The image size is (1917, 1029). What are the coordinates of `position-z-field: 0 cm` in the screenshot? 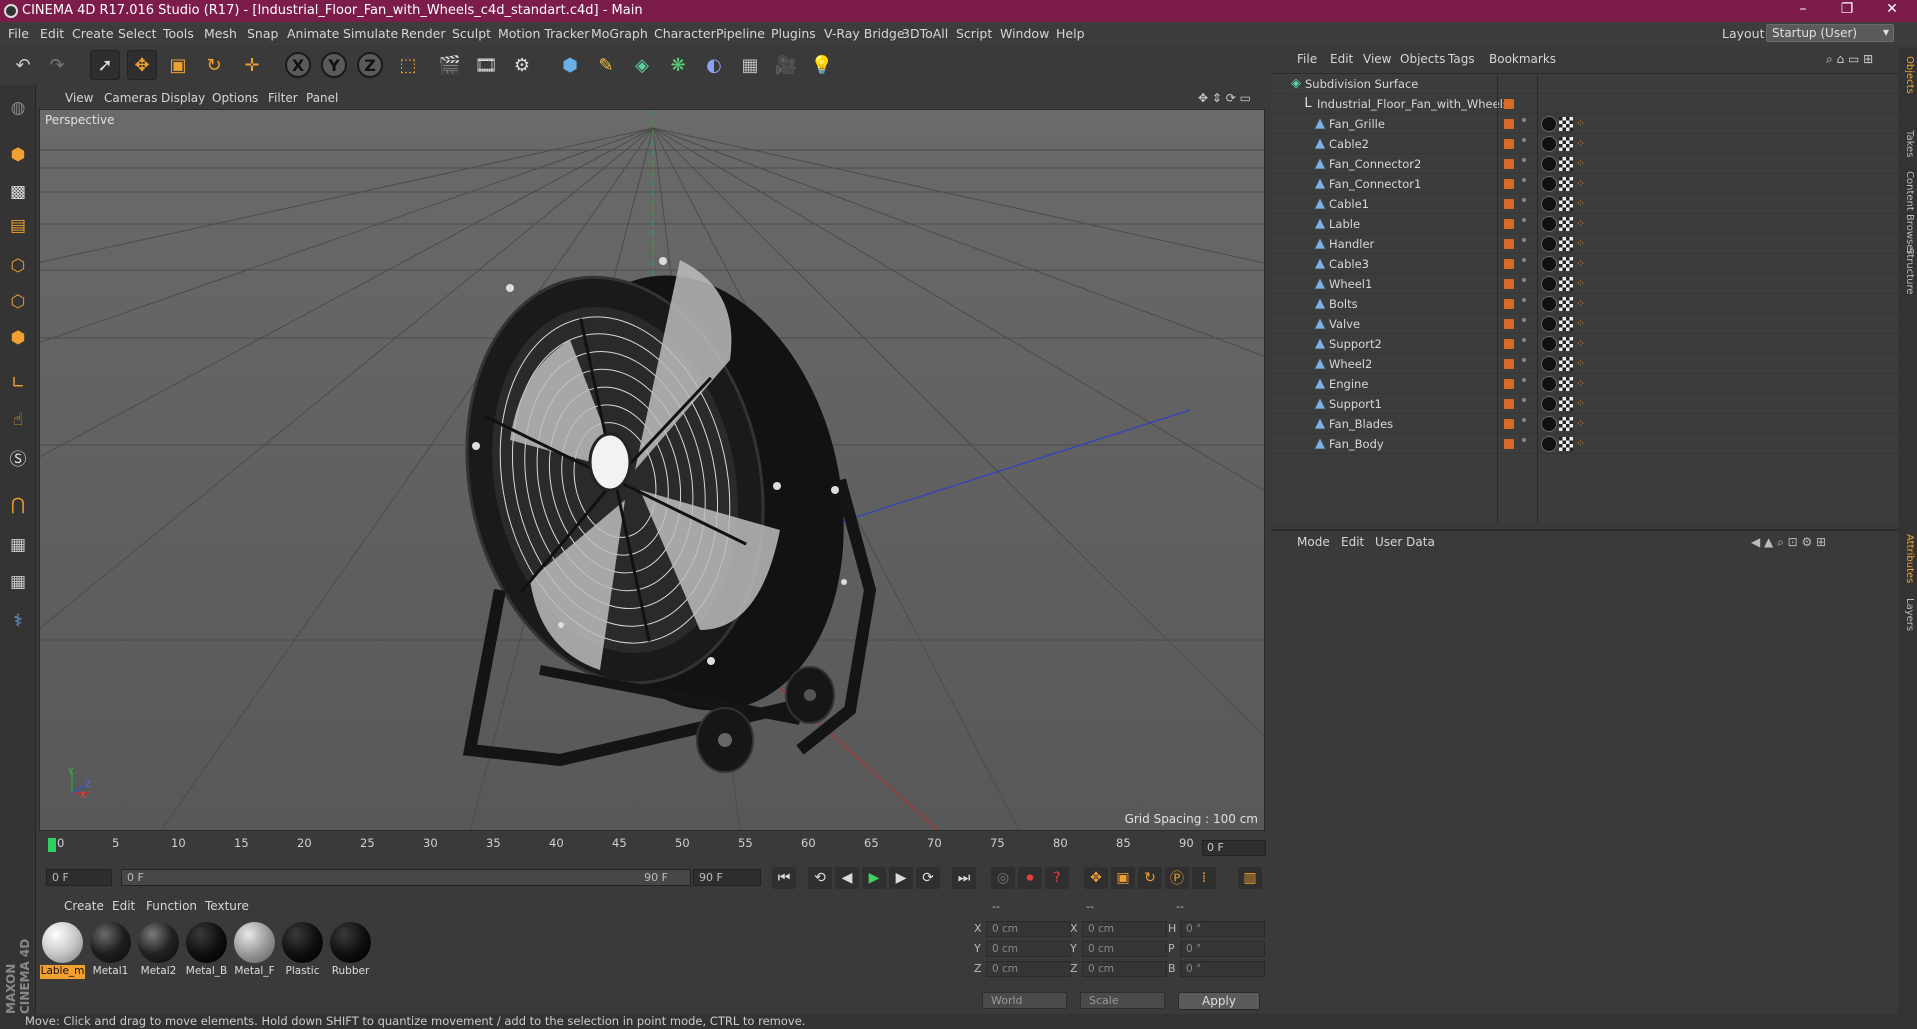 It's located at (1028, 969).